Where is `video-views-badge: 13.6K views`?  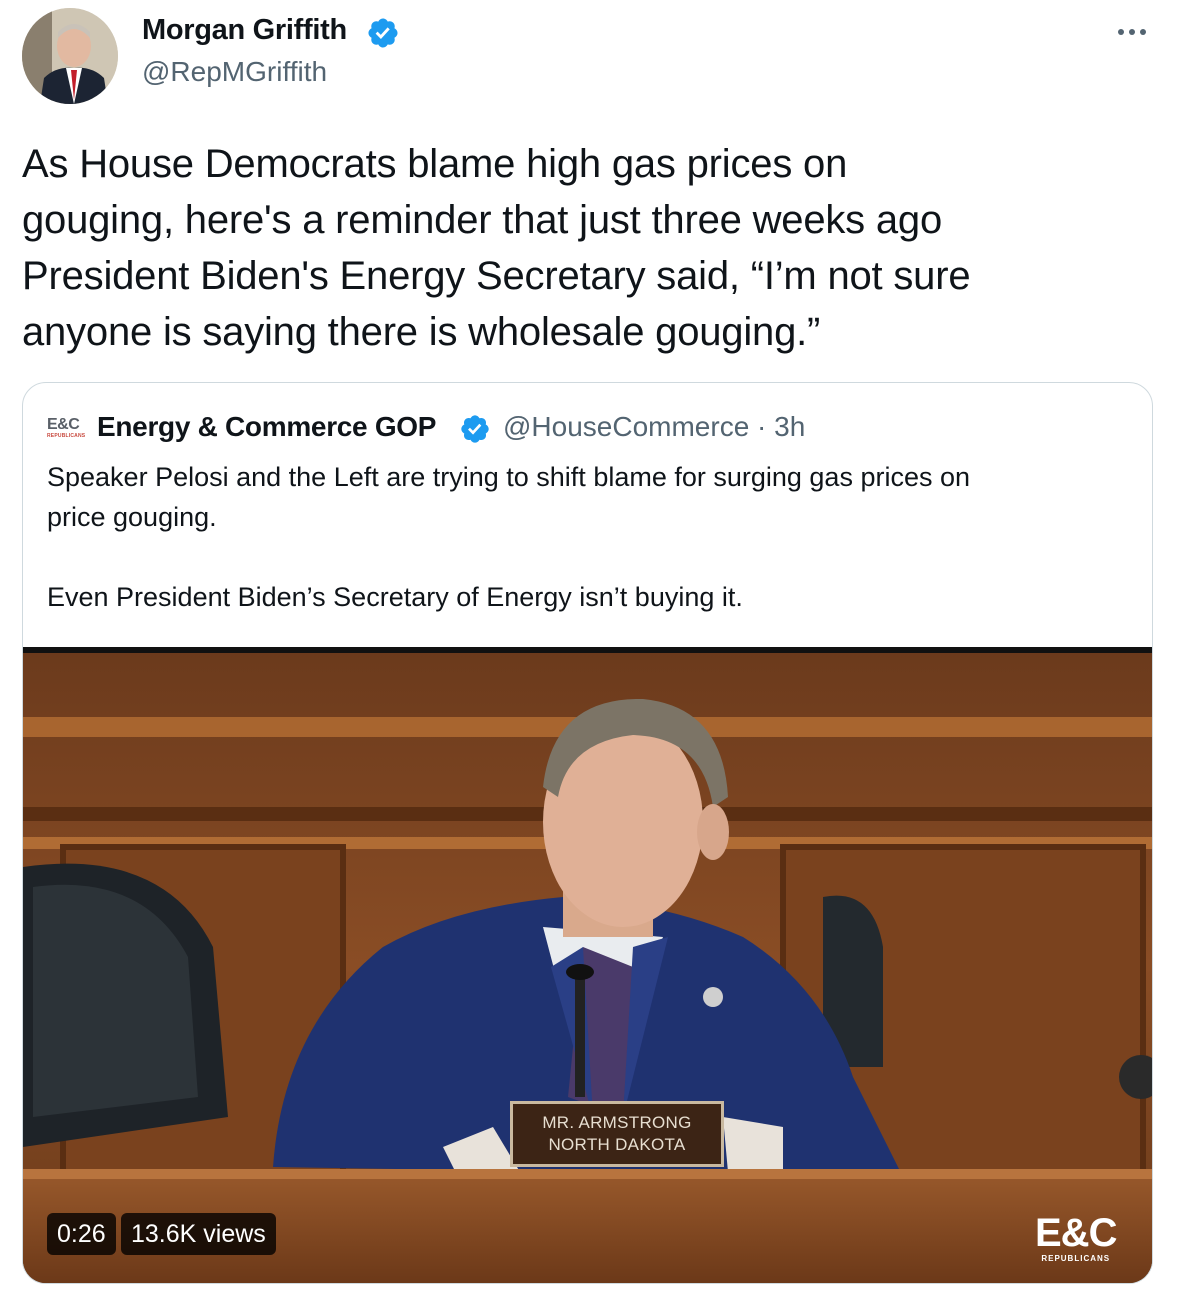 video-views-badge: 13.6K views is located at coordinates (198, 1234).